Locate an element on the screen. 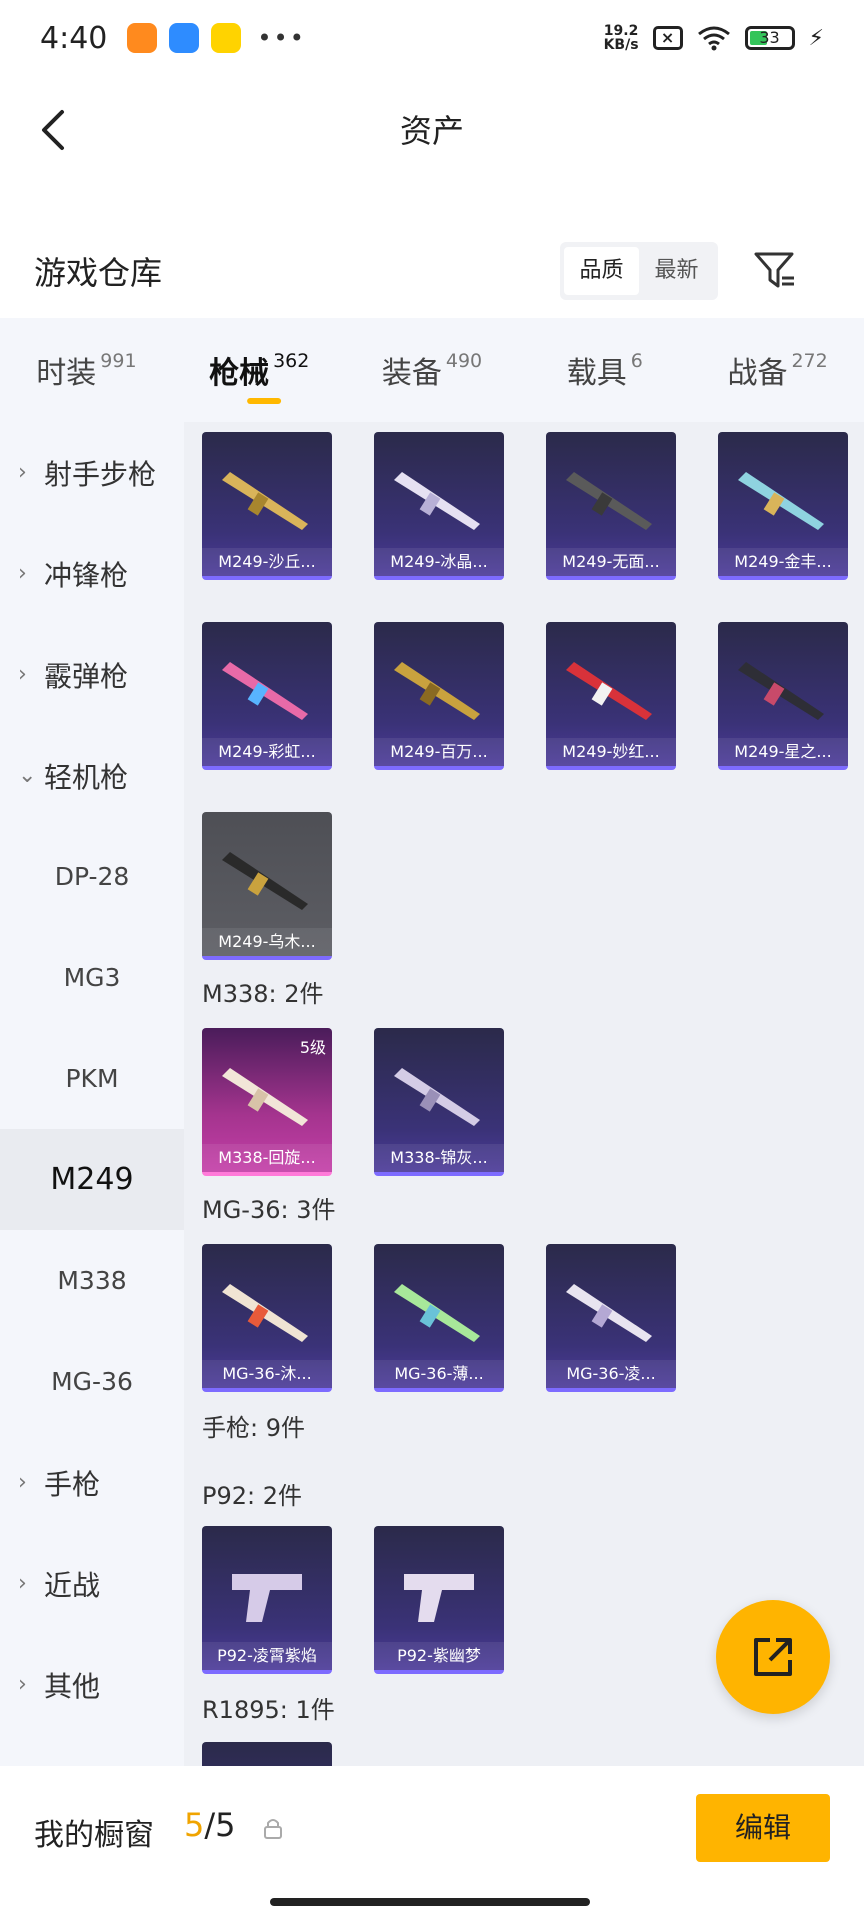  sidebar-item-melee: › 近战 is located at coordinates (92, 1583).